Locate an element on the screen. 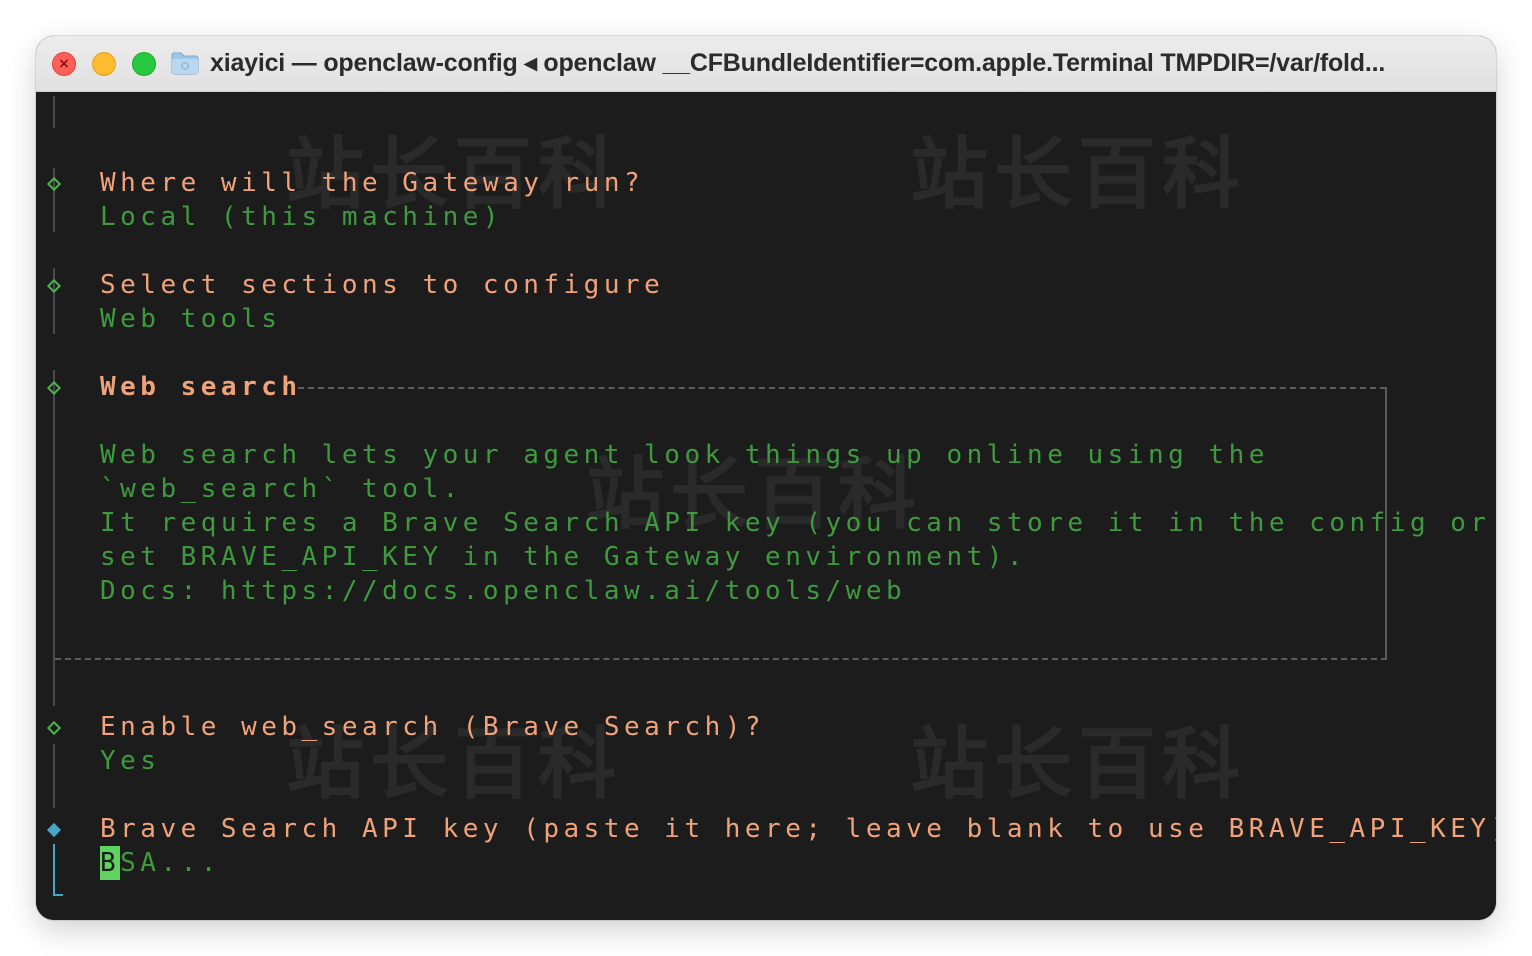 The image size is (1532, 956). gutter-line-active is located at coordinates (54, 870).